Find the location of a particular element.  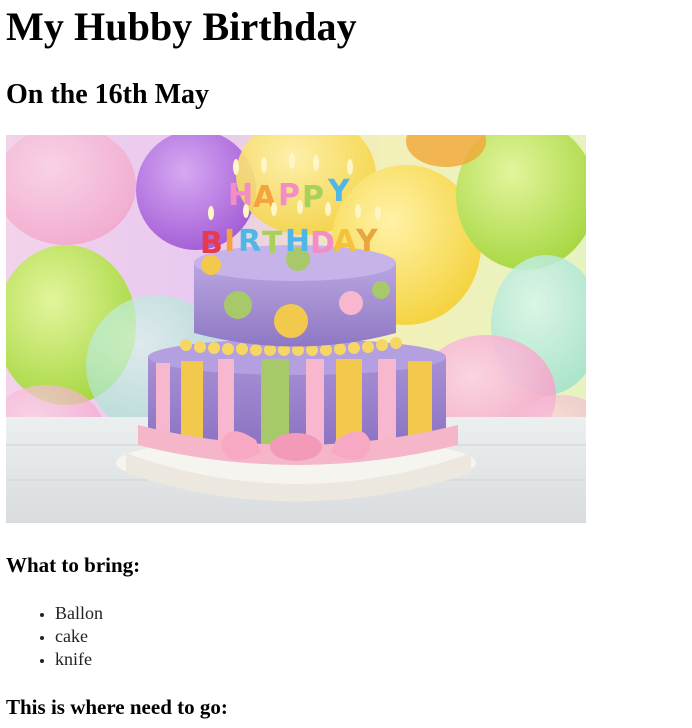

svg-text: T is located at coordinates (272, 243).